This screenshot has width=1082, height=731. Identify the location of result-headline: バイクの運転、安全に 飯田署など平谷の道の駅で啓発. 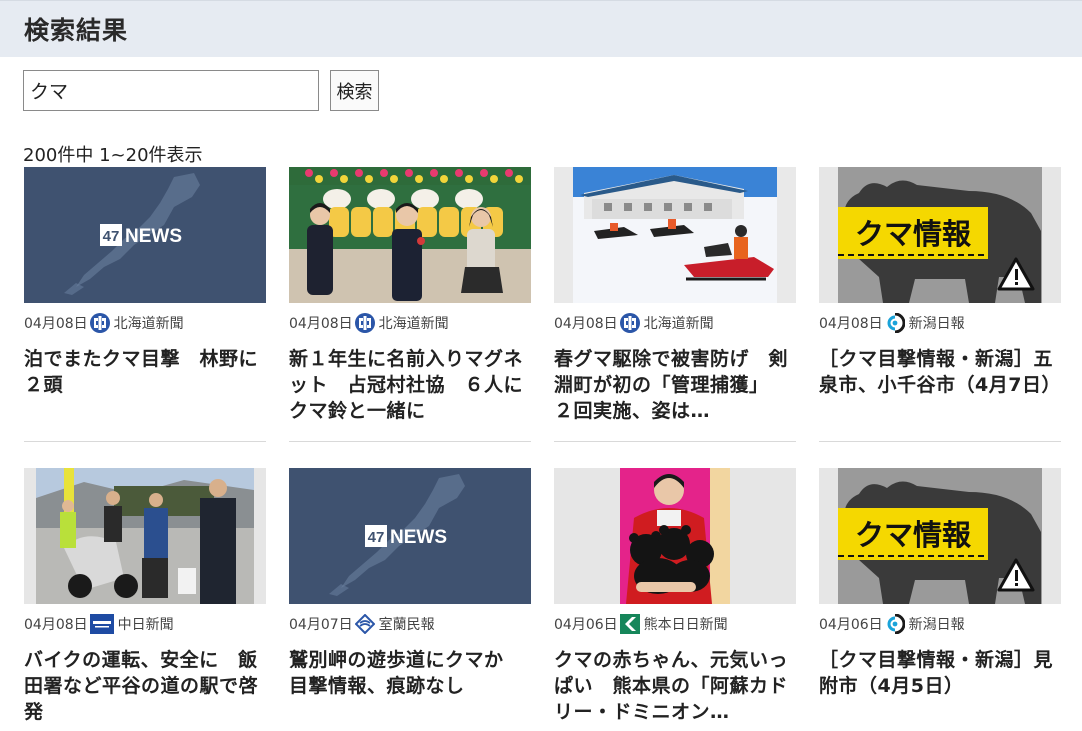
(145, 686).